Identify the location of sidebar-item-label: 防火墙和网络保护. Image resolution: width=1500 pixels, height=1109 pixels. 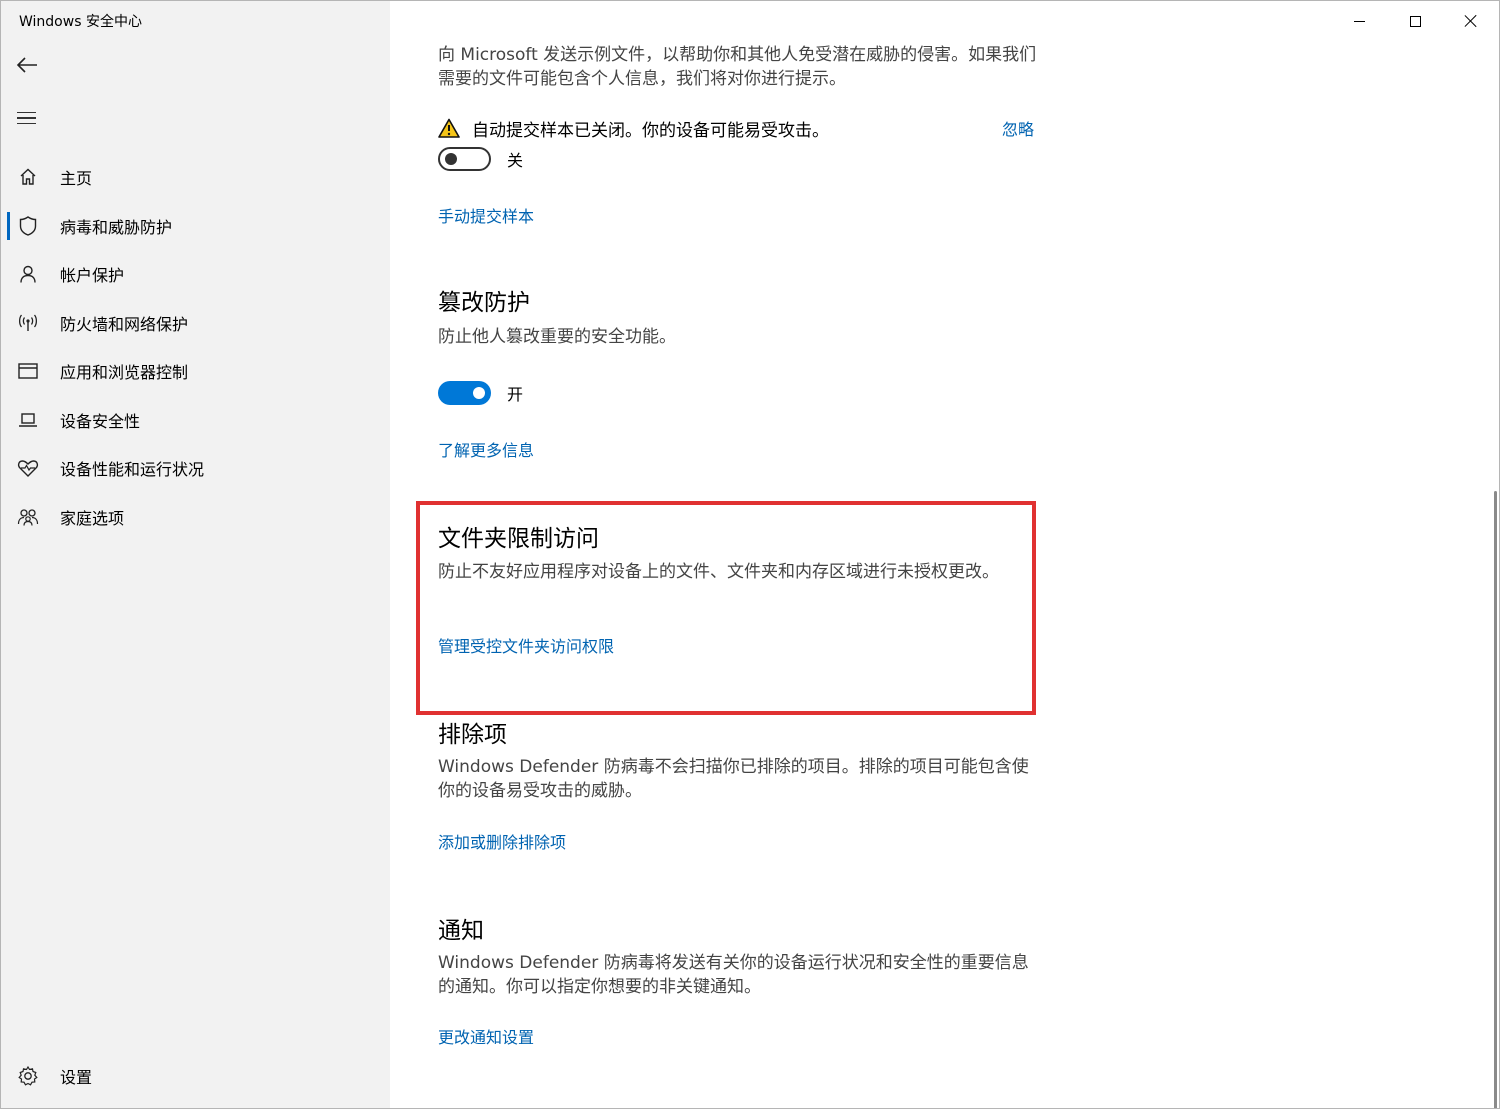
(124, 324).